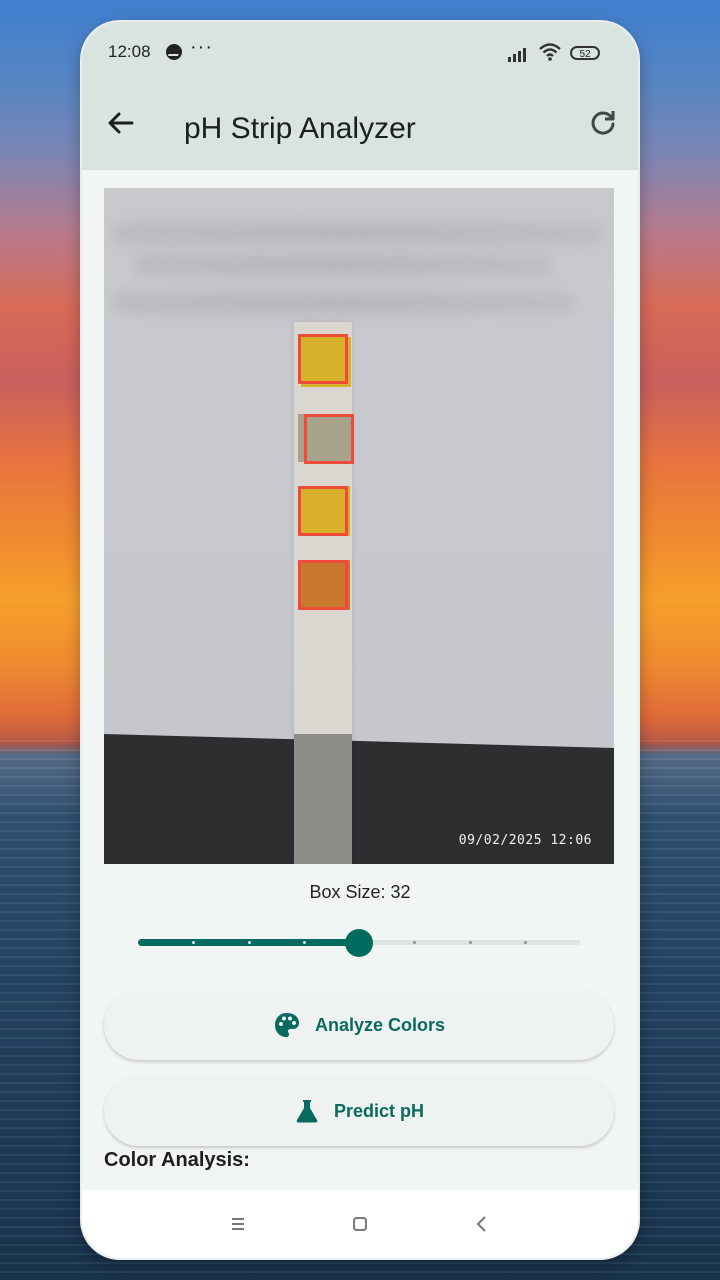  What do you see at coordinates (482, 1224) in the screenshot?
I see `back-icon` at bounding box center [482, 1224].